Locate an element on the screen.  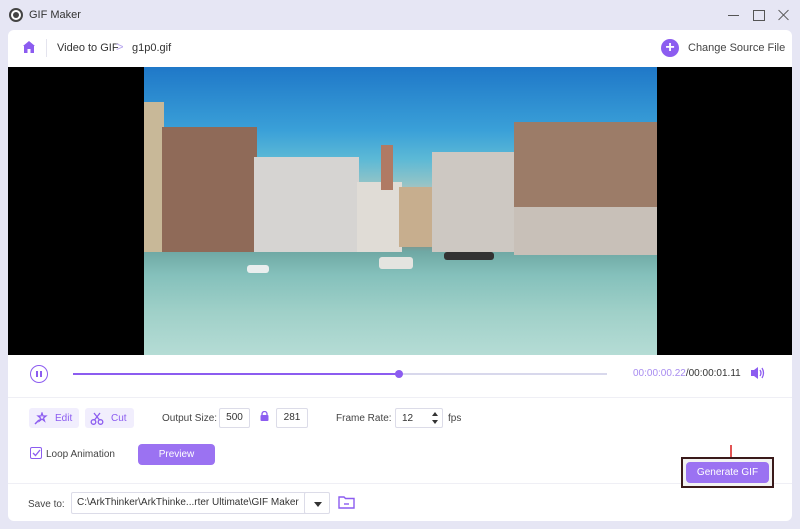
cut-label: Cut is located at coordinates (119, 418).